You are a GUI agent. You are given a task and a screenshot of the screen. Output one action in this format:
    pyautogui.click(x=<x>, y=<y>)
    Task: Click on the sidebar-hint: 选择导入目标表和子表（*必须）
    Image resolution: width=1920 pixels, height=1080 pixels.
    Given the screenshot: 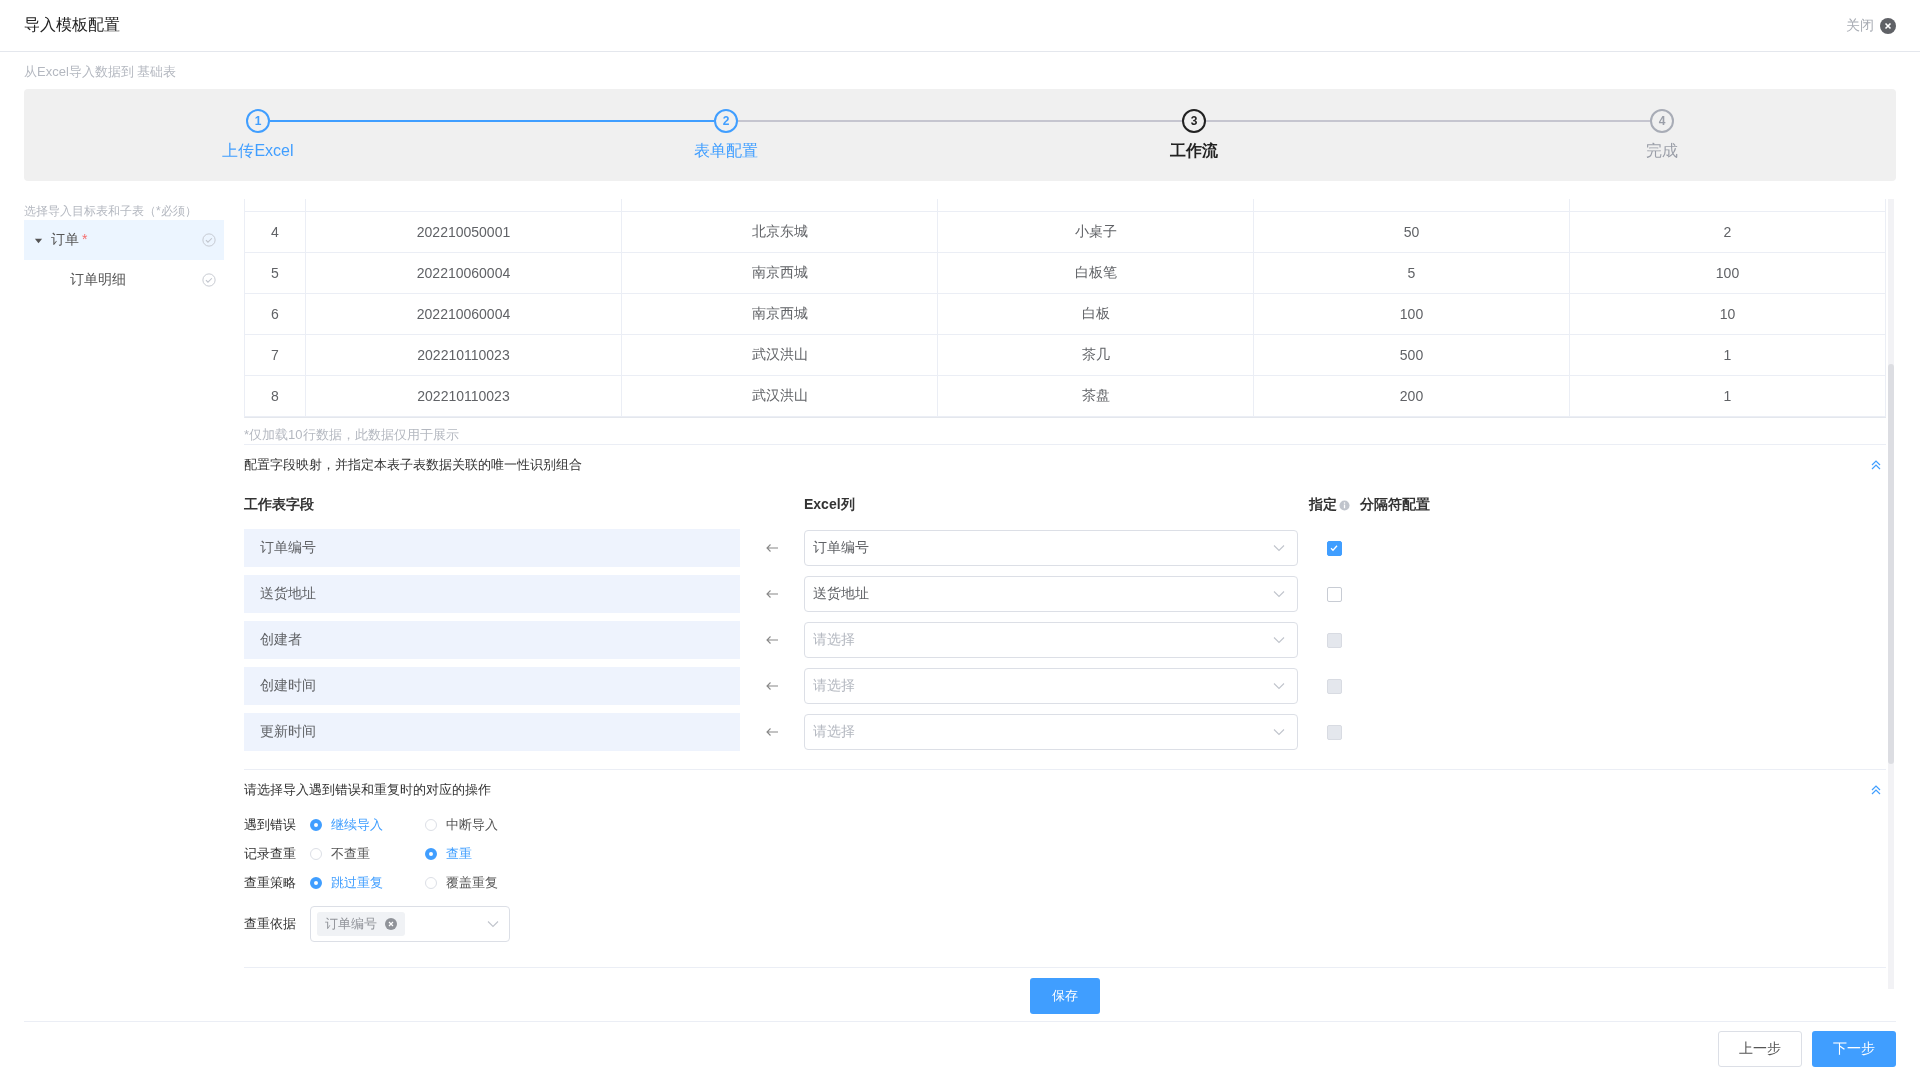 What is the action you would take?
    pyautogui.click(x=111, y=211)
    